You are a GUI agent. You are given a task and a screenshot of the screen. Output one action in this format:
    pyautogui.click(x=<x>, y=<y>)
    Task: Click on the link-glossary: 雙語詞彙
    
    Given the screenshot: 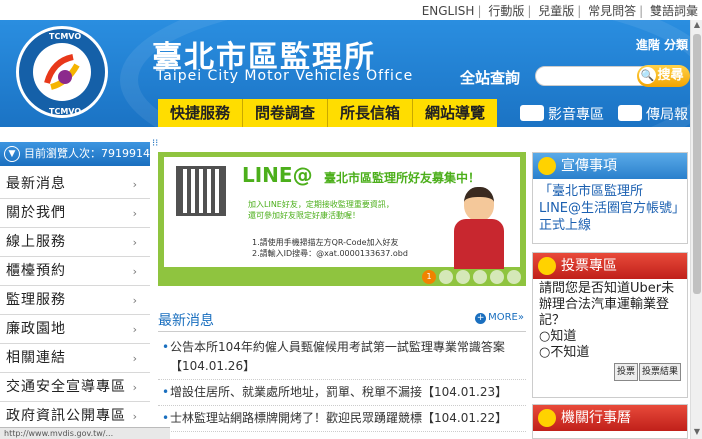 What is the action you would take?
    pyautogui.click(x=674, y=11)
    